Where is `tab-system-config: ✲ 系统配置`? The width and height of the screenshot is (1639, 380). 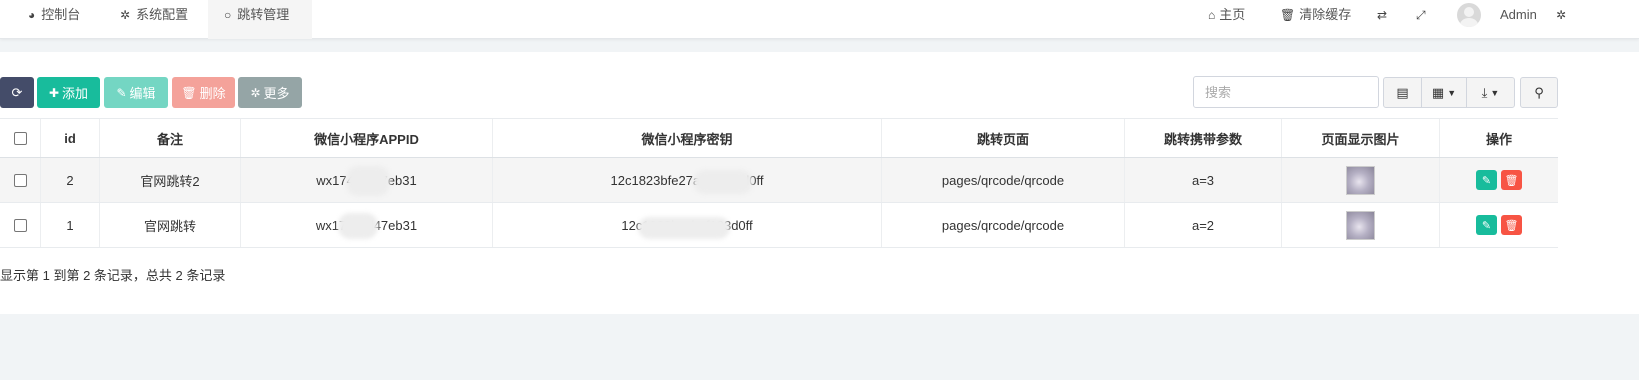 tab-system-config: ✲ 系统配置 is located at coordinates (162, 19).